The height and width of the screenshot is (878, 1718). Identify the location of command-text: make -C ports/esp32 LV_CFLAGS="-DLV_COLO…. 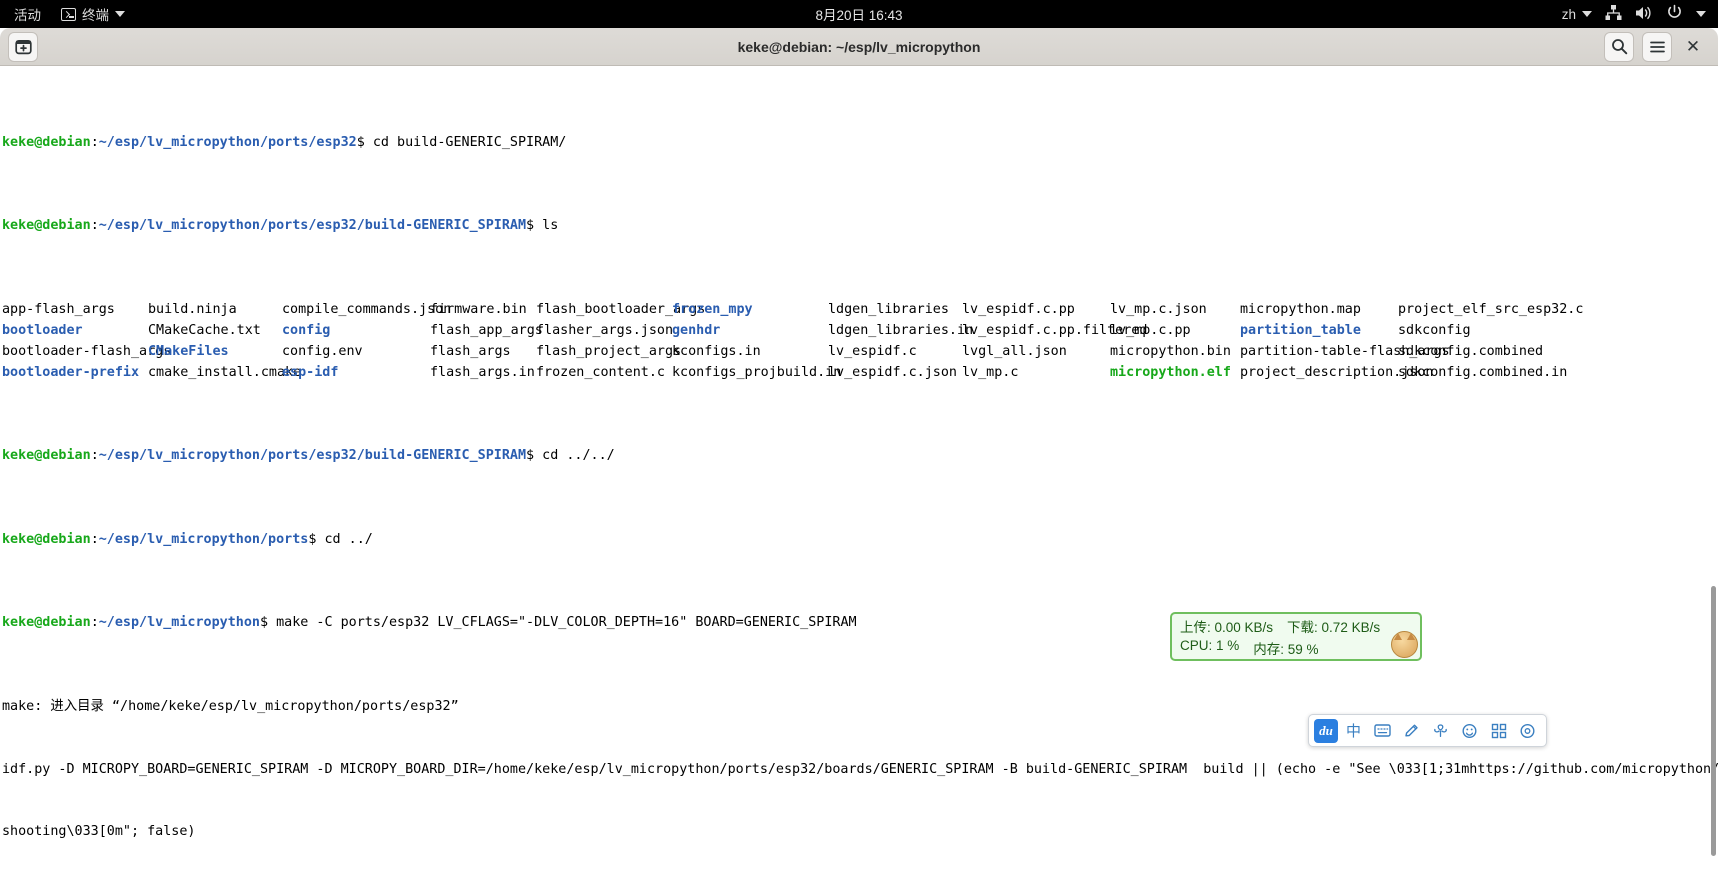
(566, 623).